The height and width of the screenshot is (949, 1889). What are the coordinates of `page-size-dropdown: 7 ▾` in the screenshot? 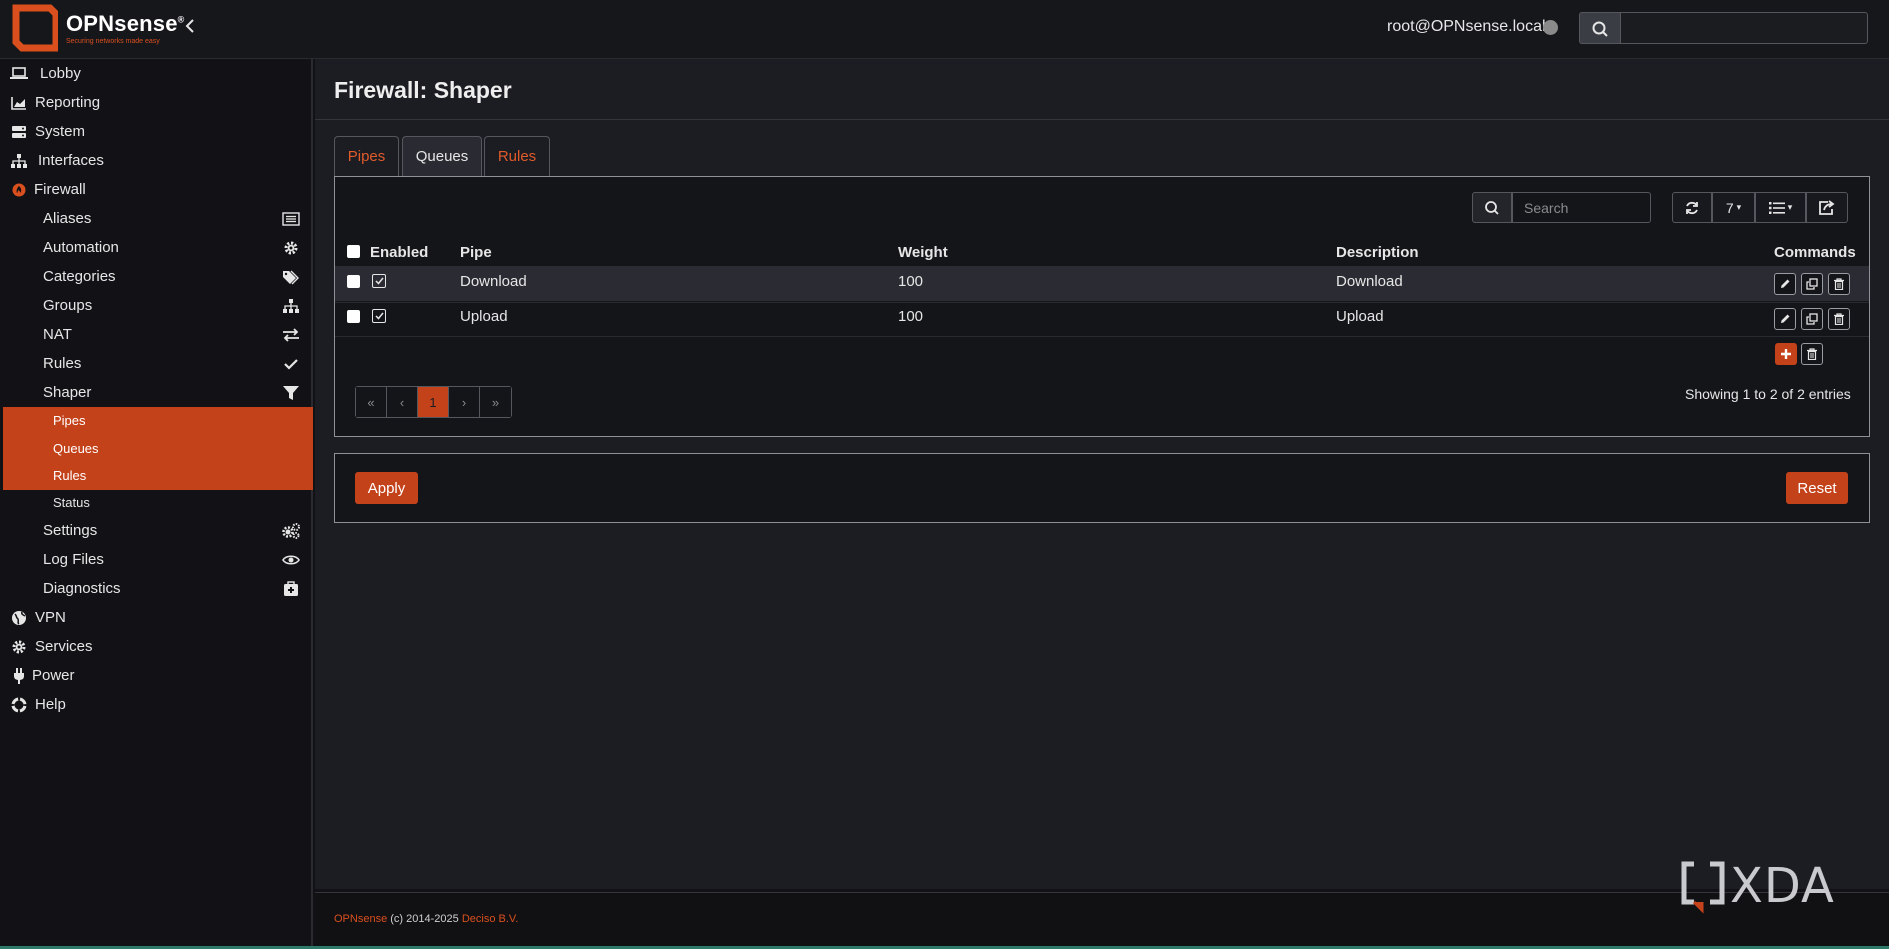 It's located at (1733, 207).